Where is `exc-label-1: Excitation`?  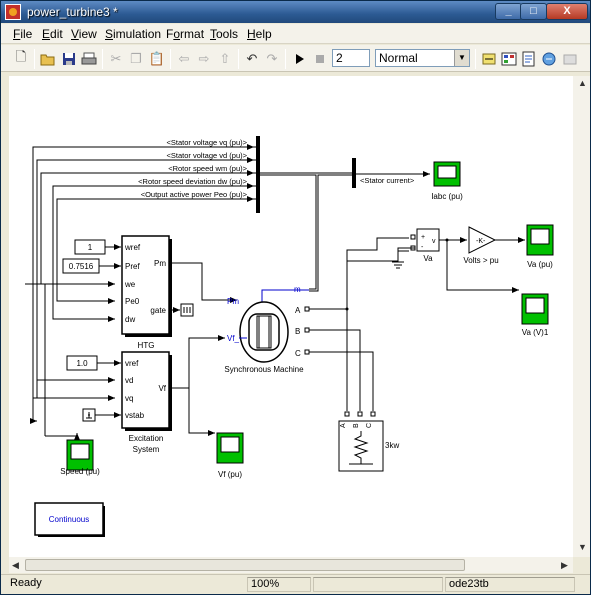
exc-label-1: Excitation is located at coordinates (146, 438).